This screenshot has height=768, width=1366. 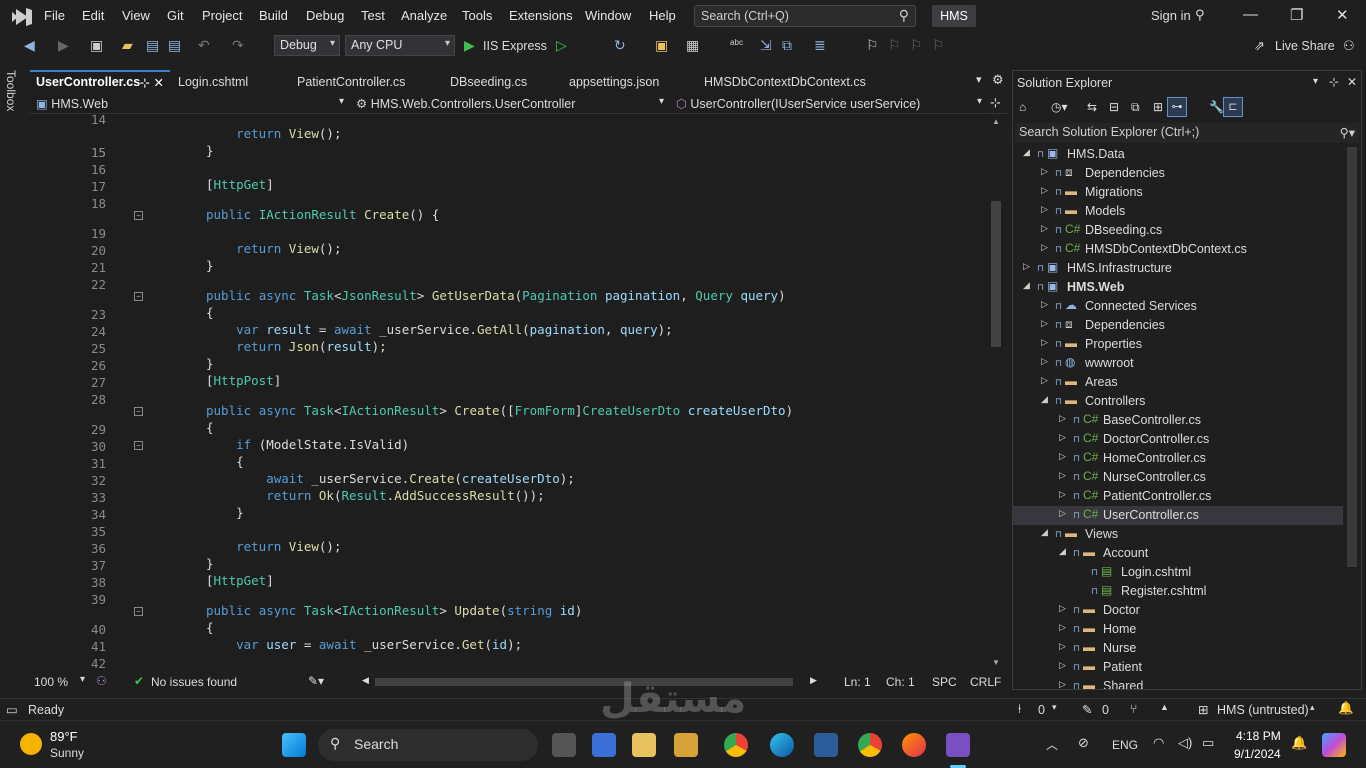 What do you see at coordinates (373, 15) in the screenshot?
I see `menu-test: Test` at bounding box center [373, 15].